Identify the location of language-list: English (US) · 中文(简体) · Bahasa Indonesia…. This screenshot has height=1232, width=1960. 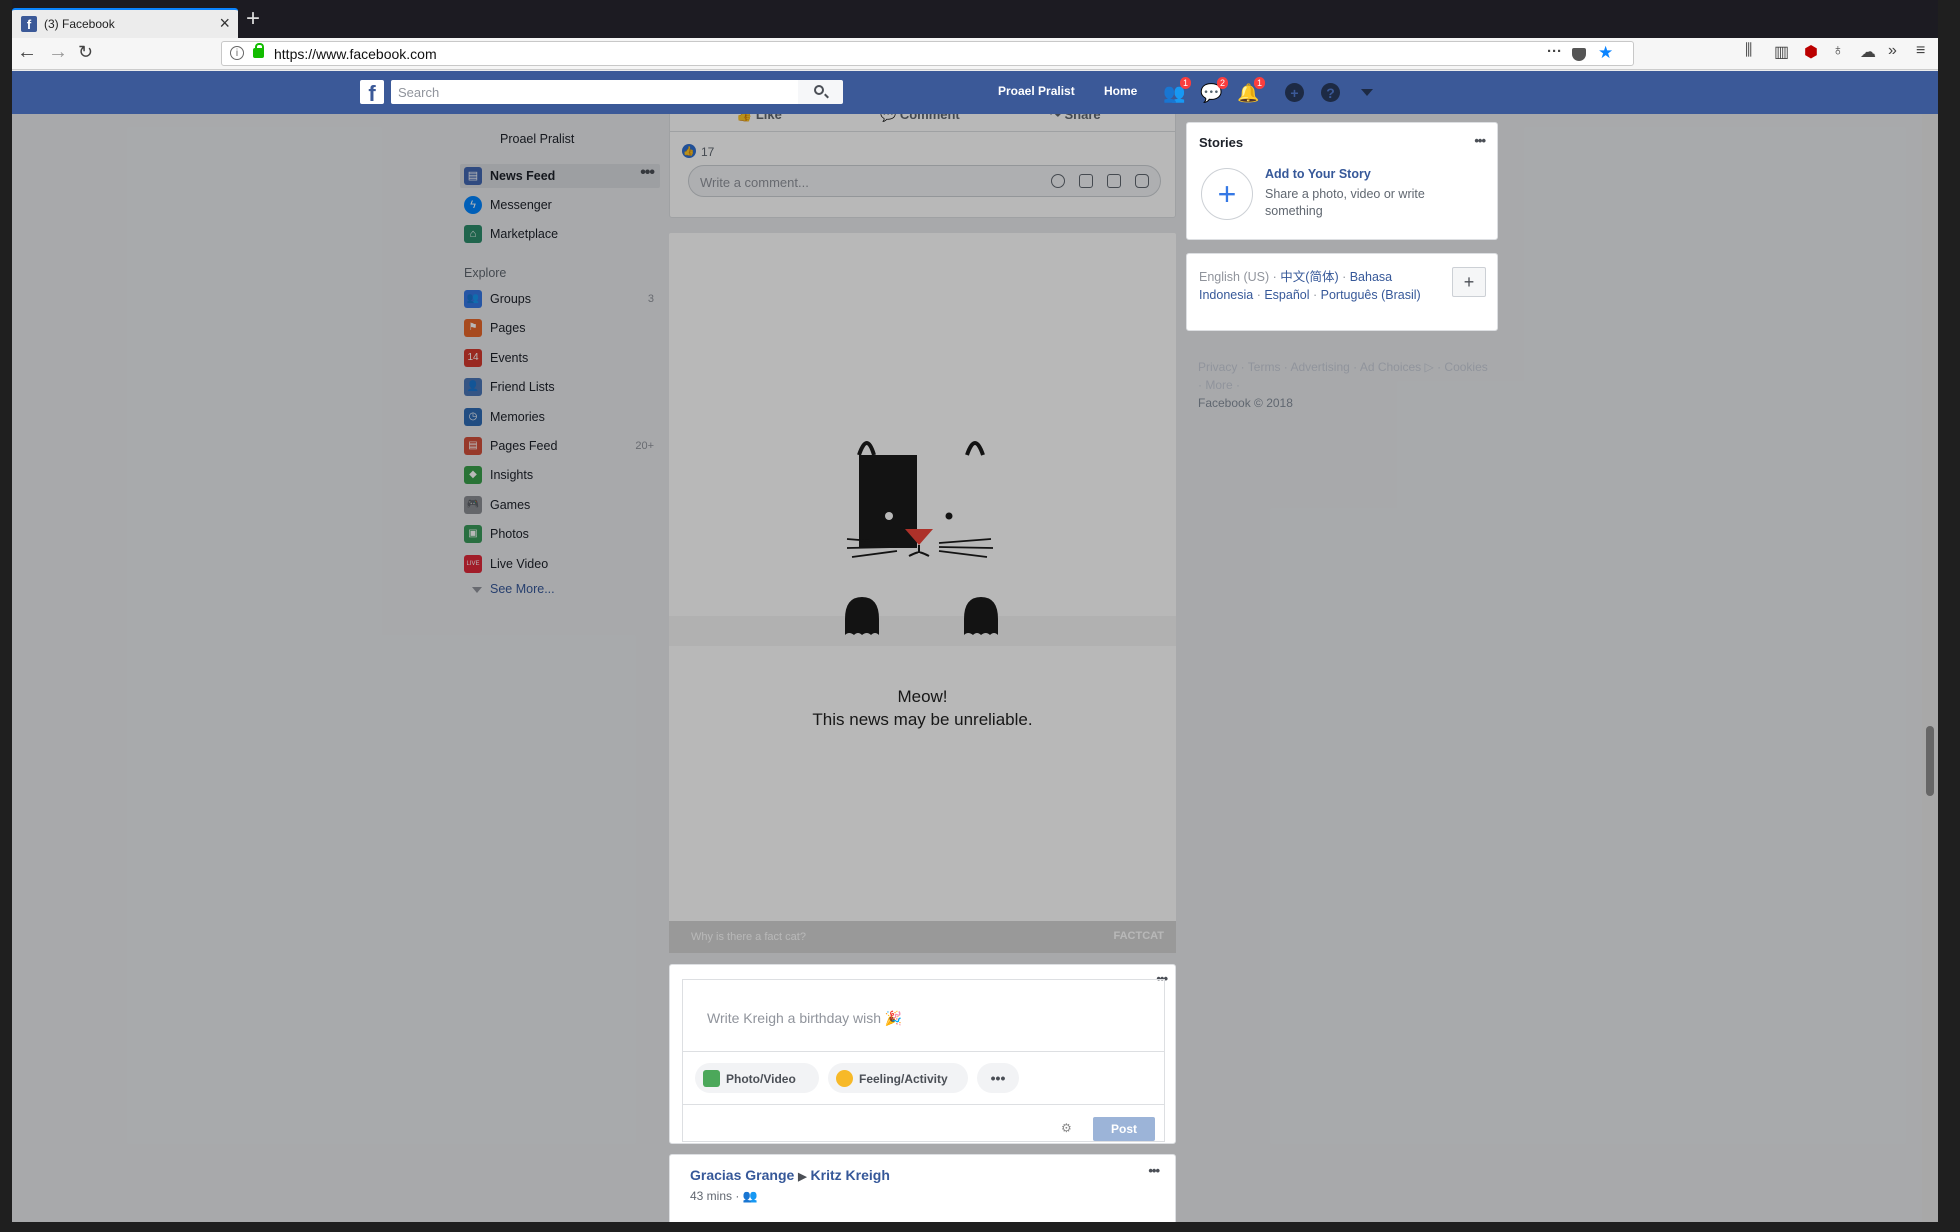
(1310, 286).